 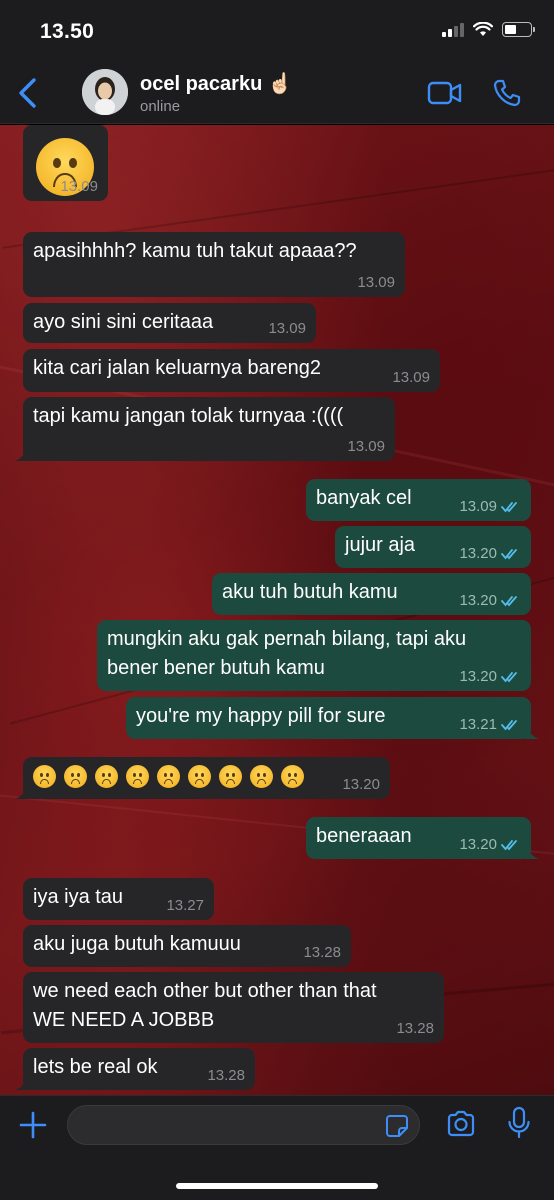 I want to click on message-bubble-outgoing: aku tuh butuh kamu 13.20, so click(x=371, y=594).